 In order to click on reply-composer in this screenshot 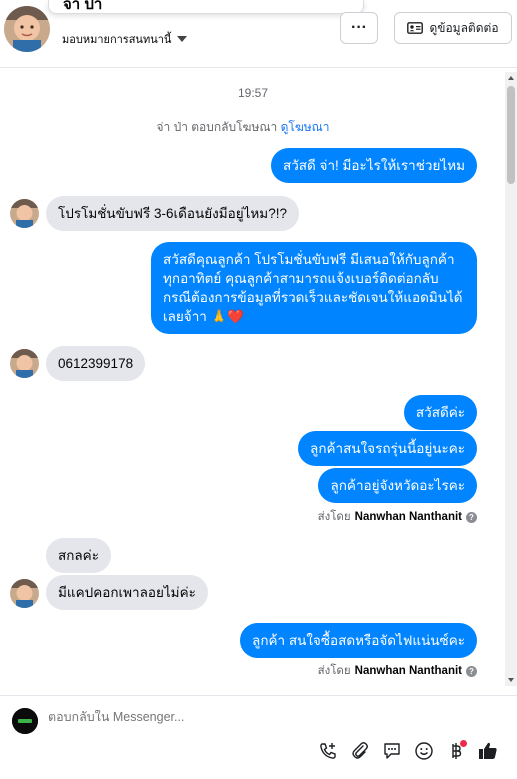, I will do `click(258, 737)`.